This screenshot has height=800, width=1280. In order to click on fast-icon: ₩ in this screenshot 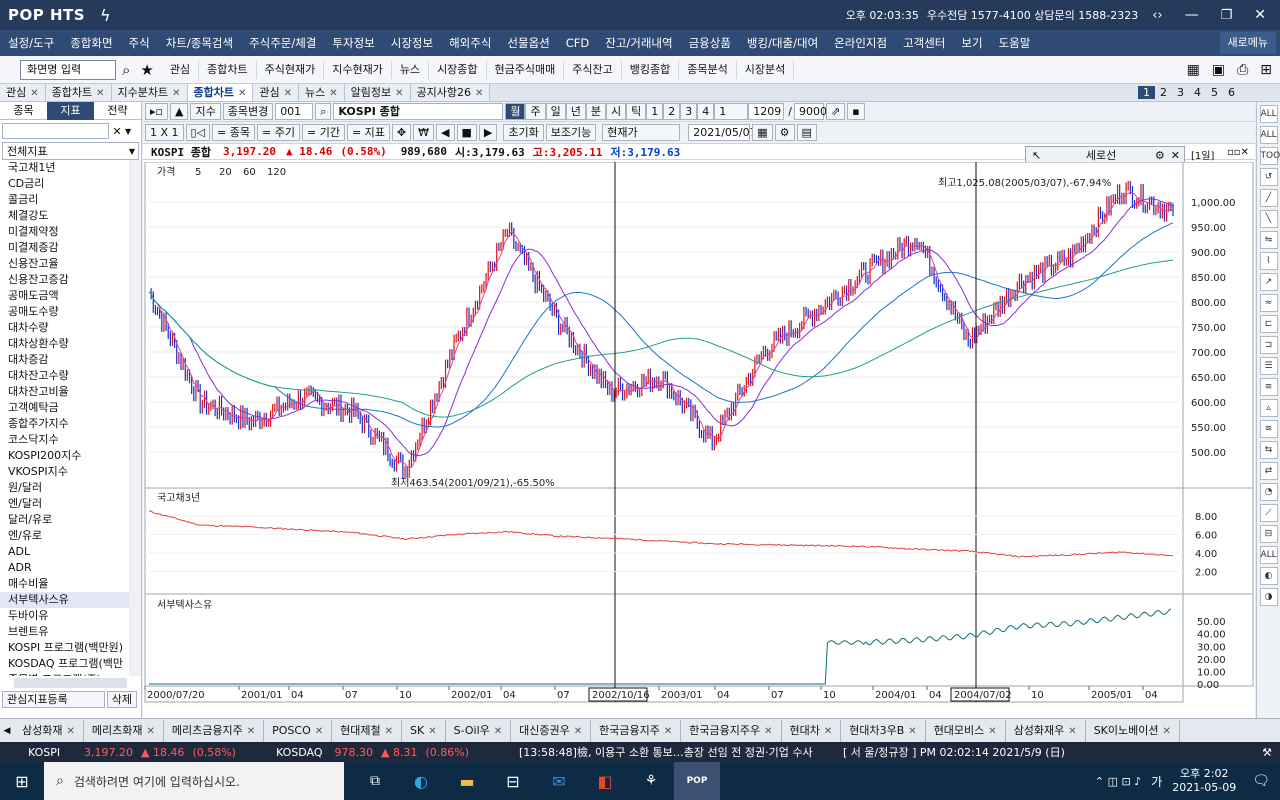, I will do `click(424, 132)`.